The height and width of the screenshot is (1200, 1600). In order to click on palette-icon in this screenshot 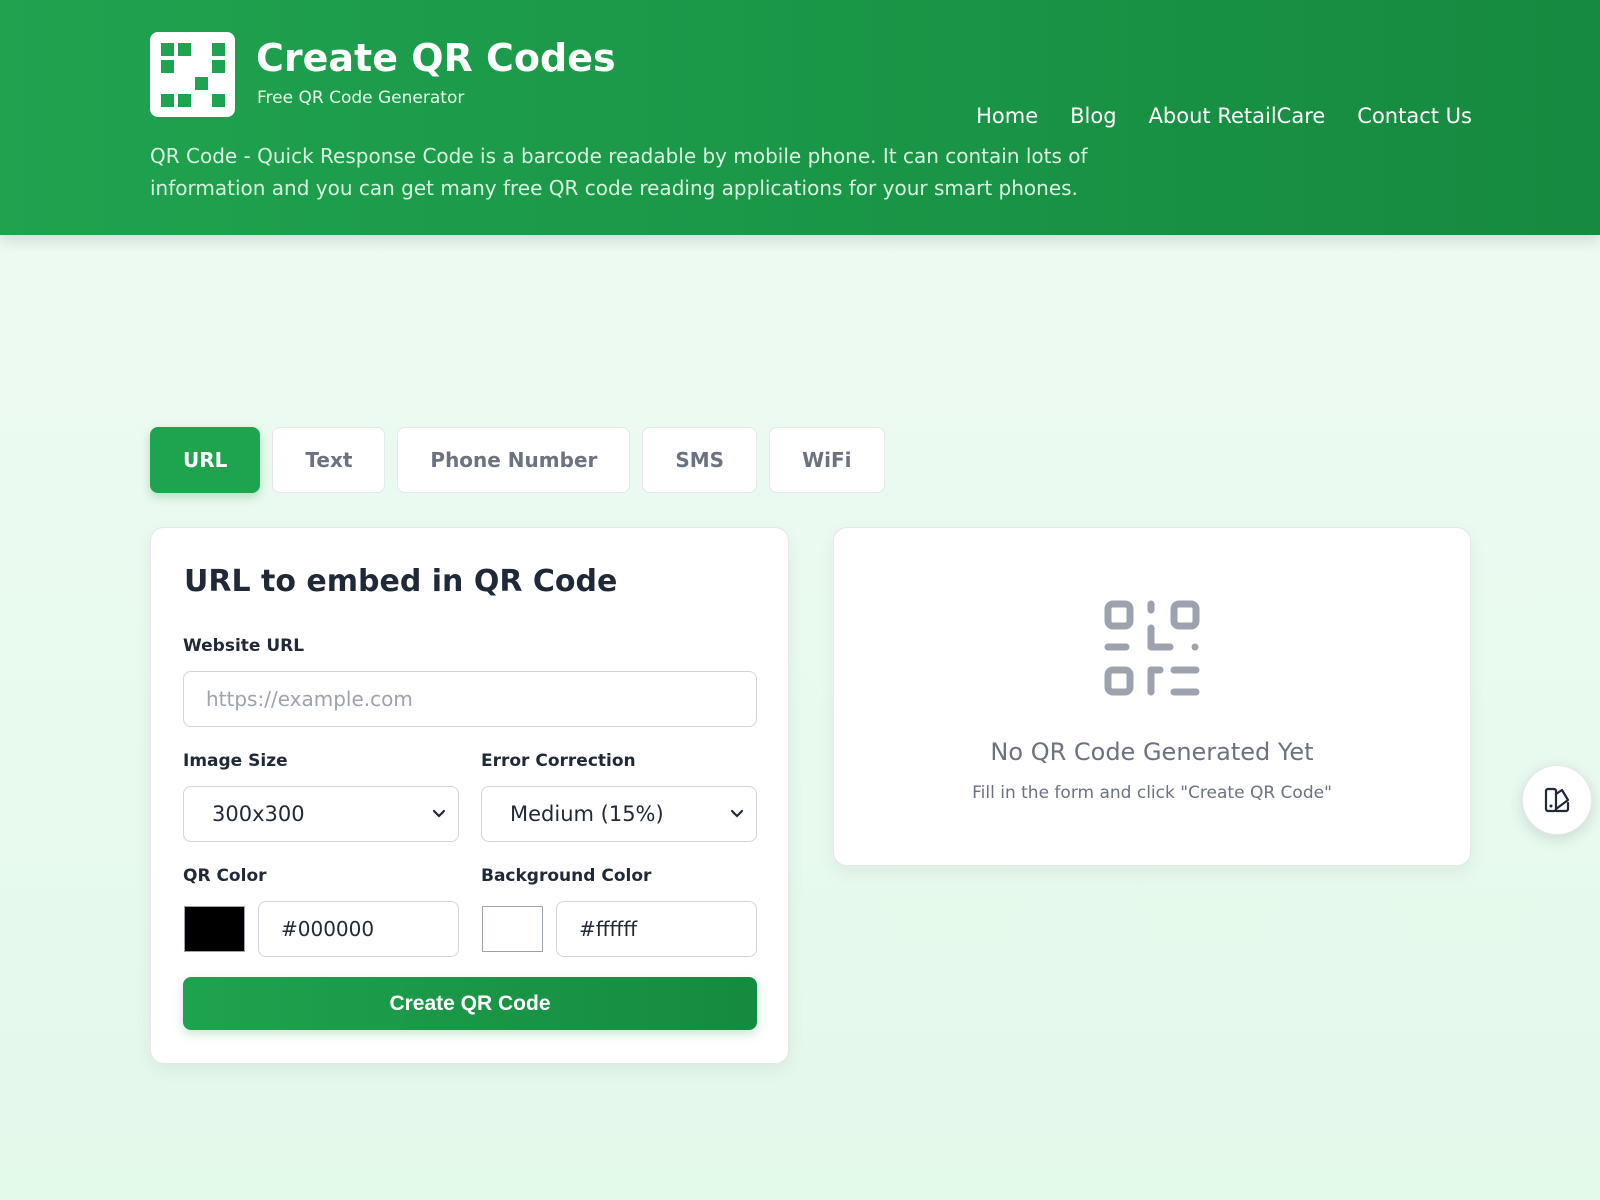, I will do `click(1557, 800)`.